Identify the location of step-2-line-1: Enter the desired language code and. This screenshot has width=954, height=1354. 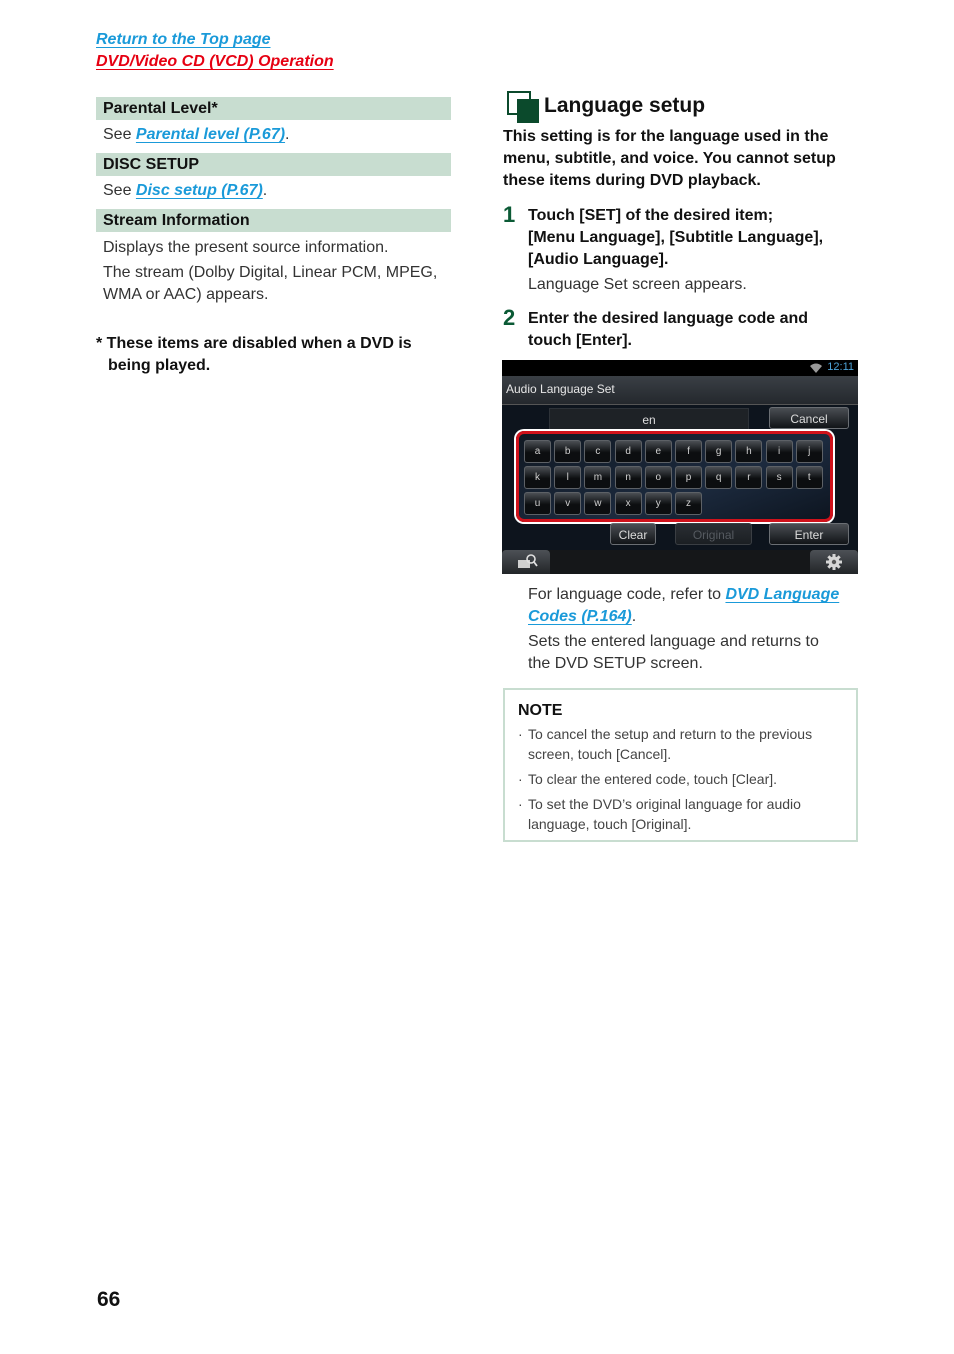
(668, 318).